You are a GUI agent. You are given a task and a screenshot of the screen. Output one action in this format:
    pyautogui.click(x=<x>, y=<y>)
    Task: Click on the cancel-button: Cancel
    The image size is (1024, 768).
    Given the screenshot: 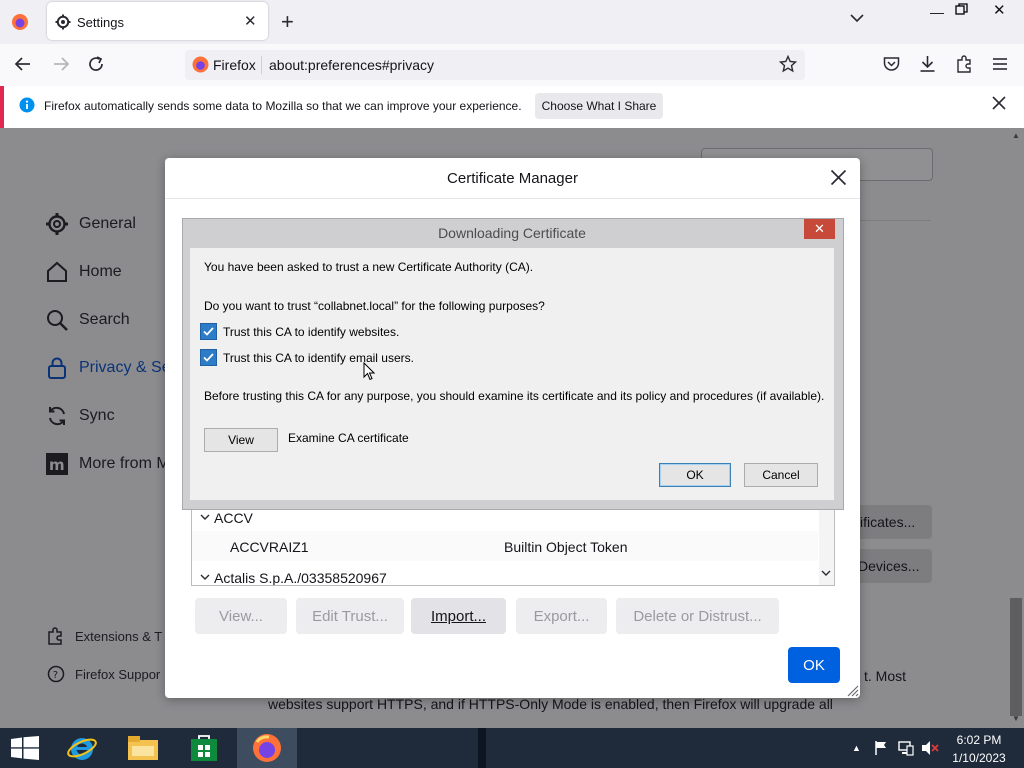 What is the action you would take?
    pyautogui.click(x=781, y=475)
    